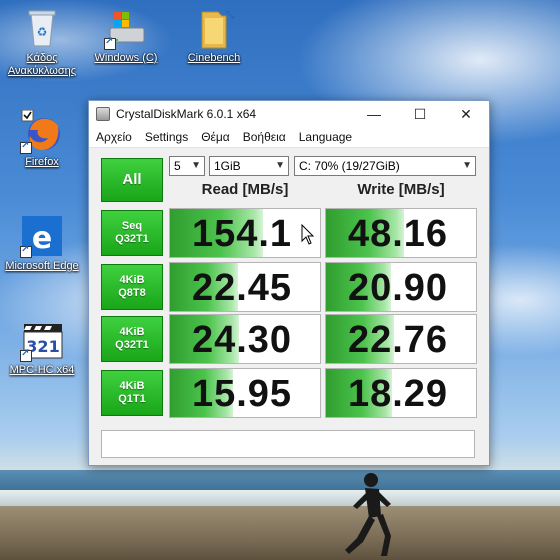 The image size is (560, 560). I want to click on read-result-cell: 15.95, so click(245, 393).